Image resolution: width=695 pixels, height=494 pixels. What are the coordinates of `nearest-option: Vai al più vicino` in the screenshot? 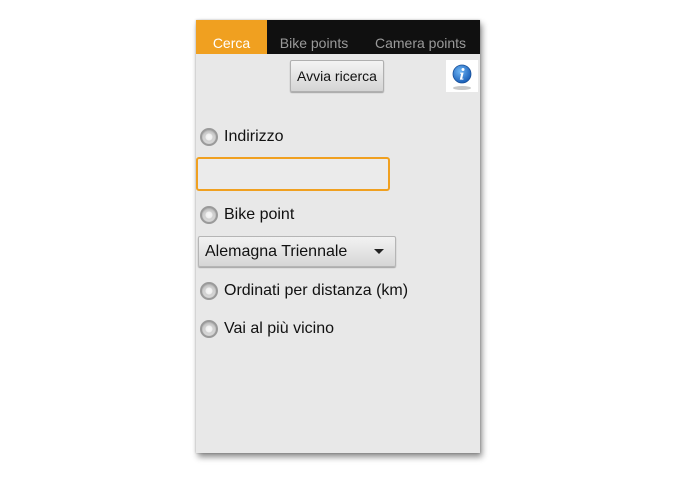 It's located at (267, 329).